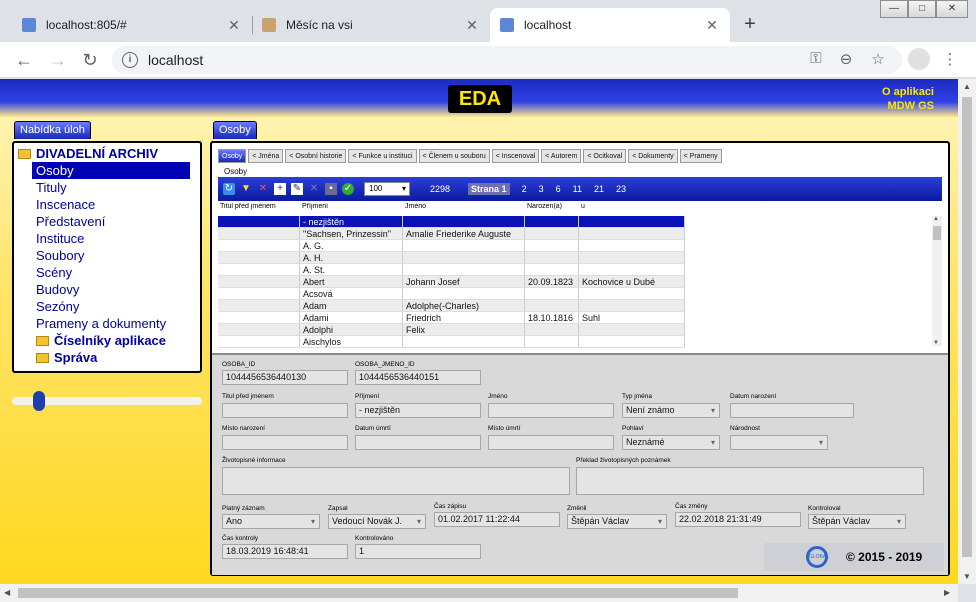 This screenshot has width=976, height=602. Describe the element at coordinates (700, 156) in the screenshot. I see `subtab-prameny: < Prameny` at that location.